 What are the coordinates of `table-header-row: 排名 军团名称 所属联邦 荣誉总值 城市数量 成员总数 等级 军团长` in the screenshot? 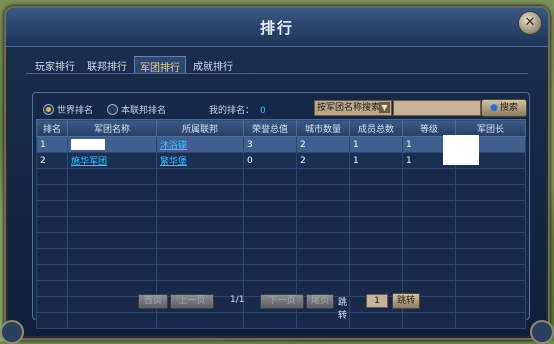 It's located at (281, 128).